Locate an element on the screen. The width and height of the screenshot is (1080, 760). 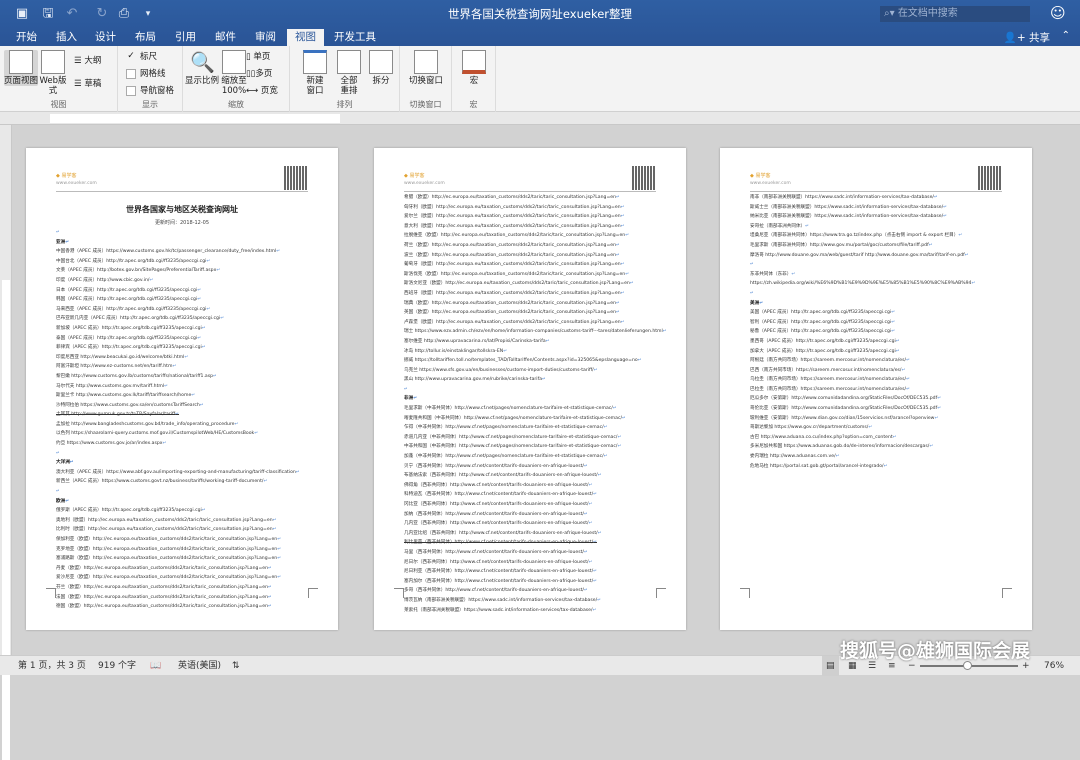
tab-insert: 插入 is located at coordinates (66, 37).